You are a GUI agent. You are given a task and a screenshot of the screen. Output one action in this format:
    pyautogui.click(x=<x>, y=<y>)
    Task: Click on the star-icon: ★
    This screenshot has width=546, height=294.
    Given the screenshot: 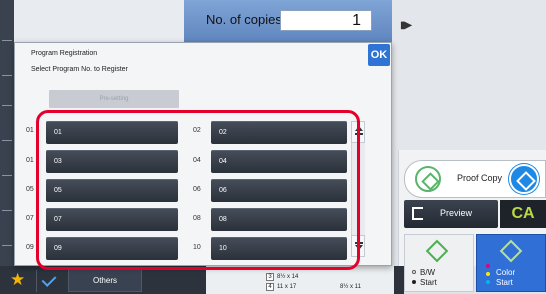 What is the action you would take?
    pyautogui.click(x=17, y=280)
    